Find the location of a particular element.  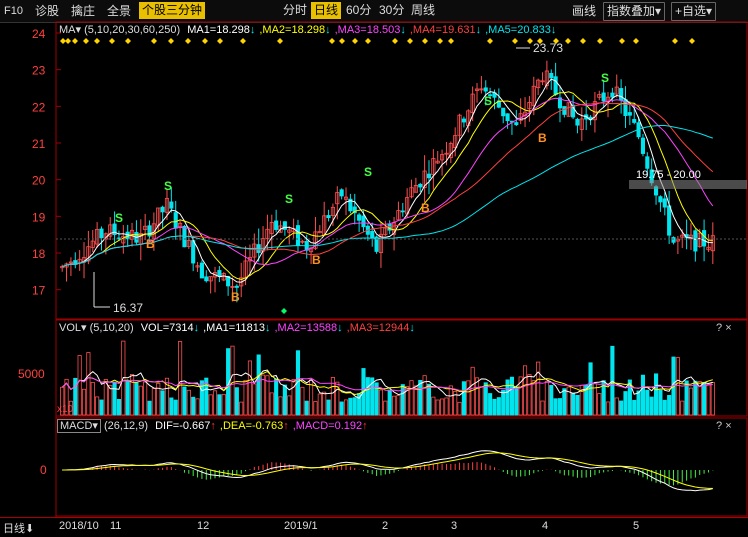

date-label: 12 is located at coordinates (203, 526).